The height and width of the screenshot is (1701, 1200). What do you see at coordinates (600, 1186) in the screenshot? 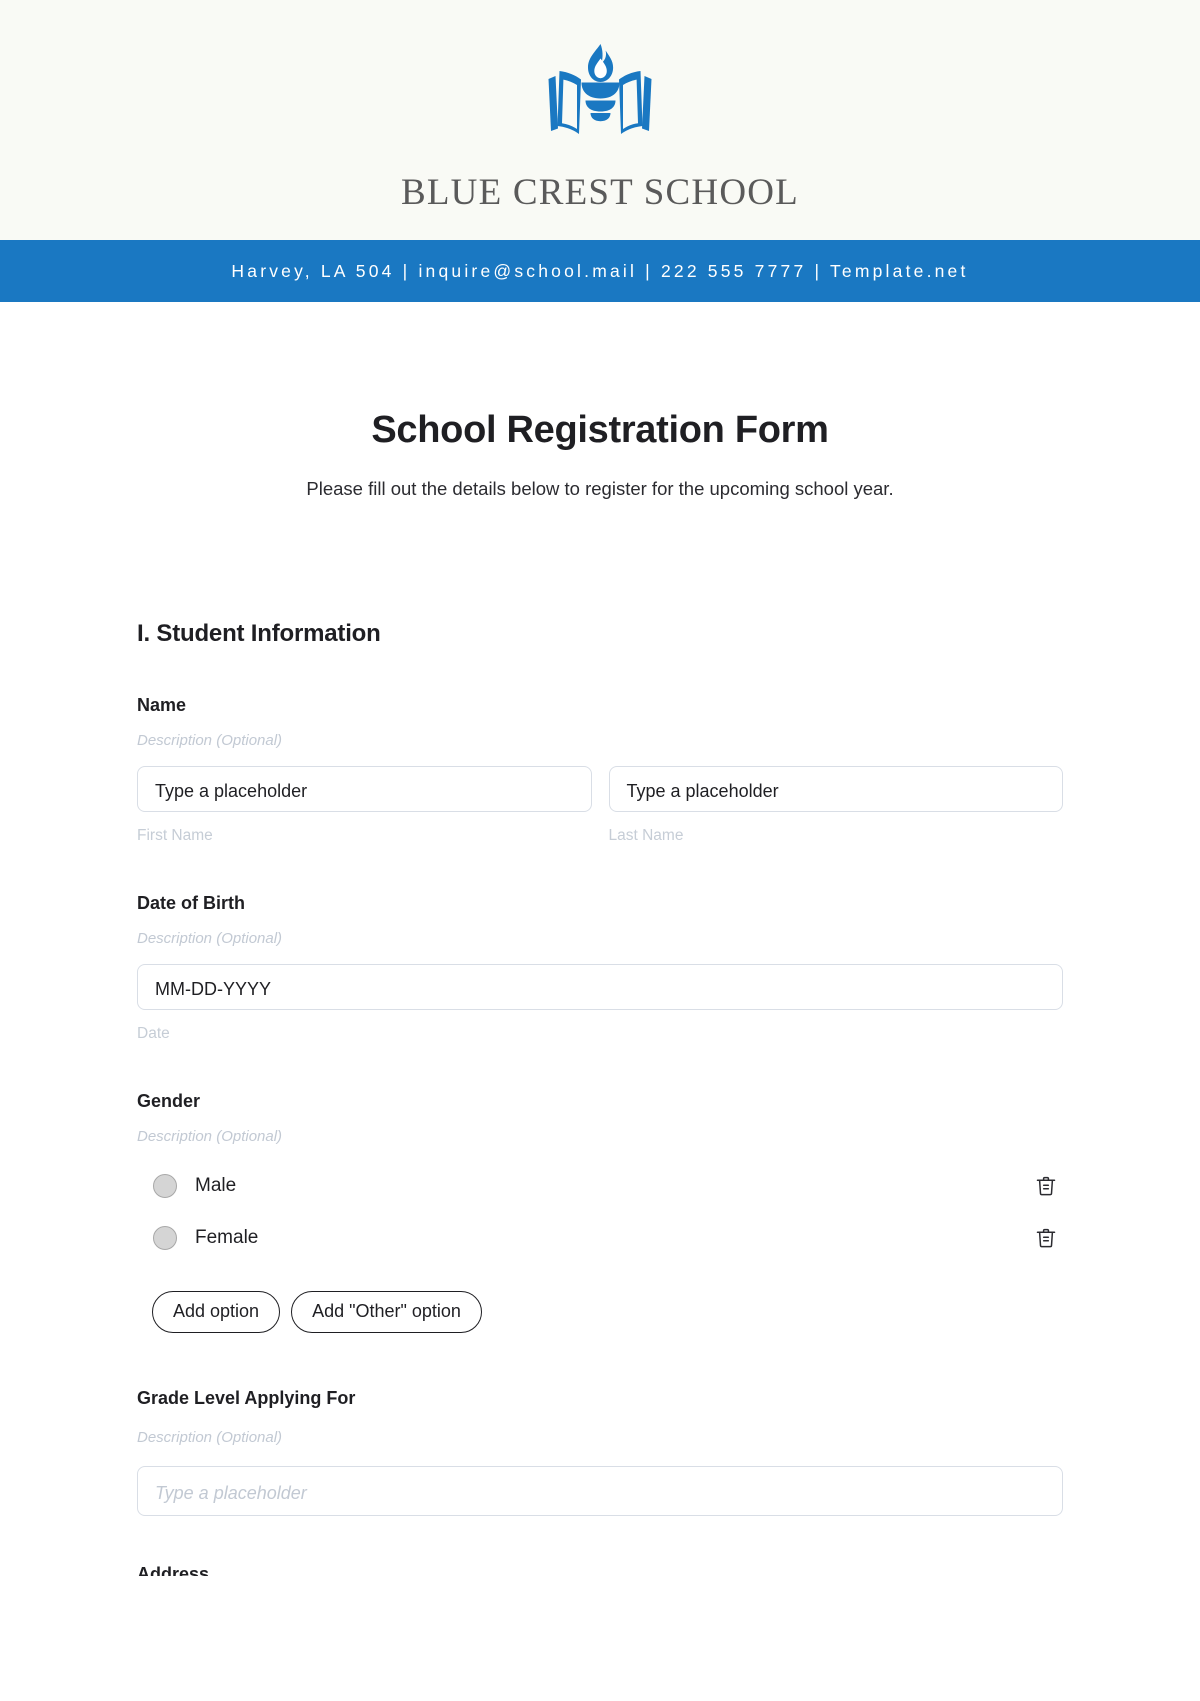
I see `option-row-male: Male` at bounding box center [600, 1186].